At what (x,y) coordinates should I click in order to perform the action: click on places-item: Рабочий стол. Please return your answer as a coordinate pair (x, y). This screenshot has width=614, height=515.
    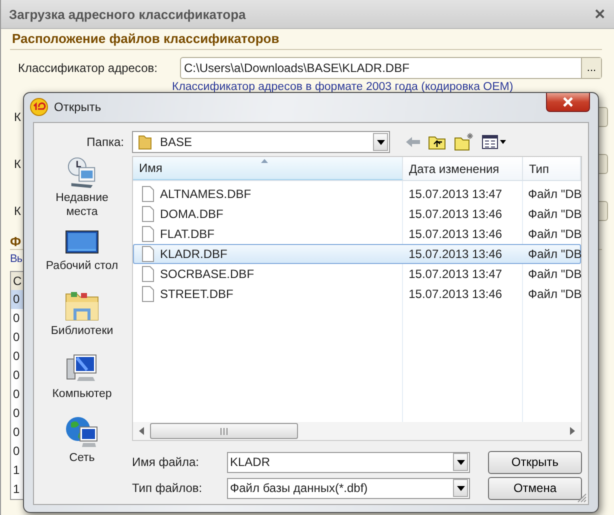
    Looking at the image, I should click on (82, 250).